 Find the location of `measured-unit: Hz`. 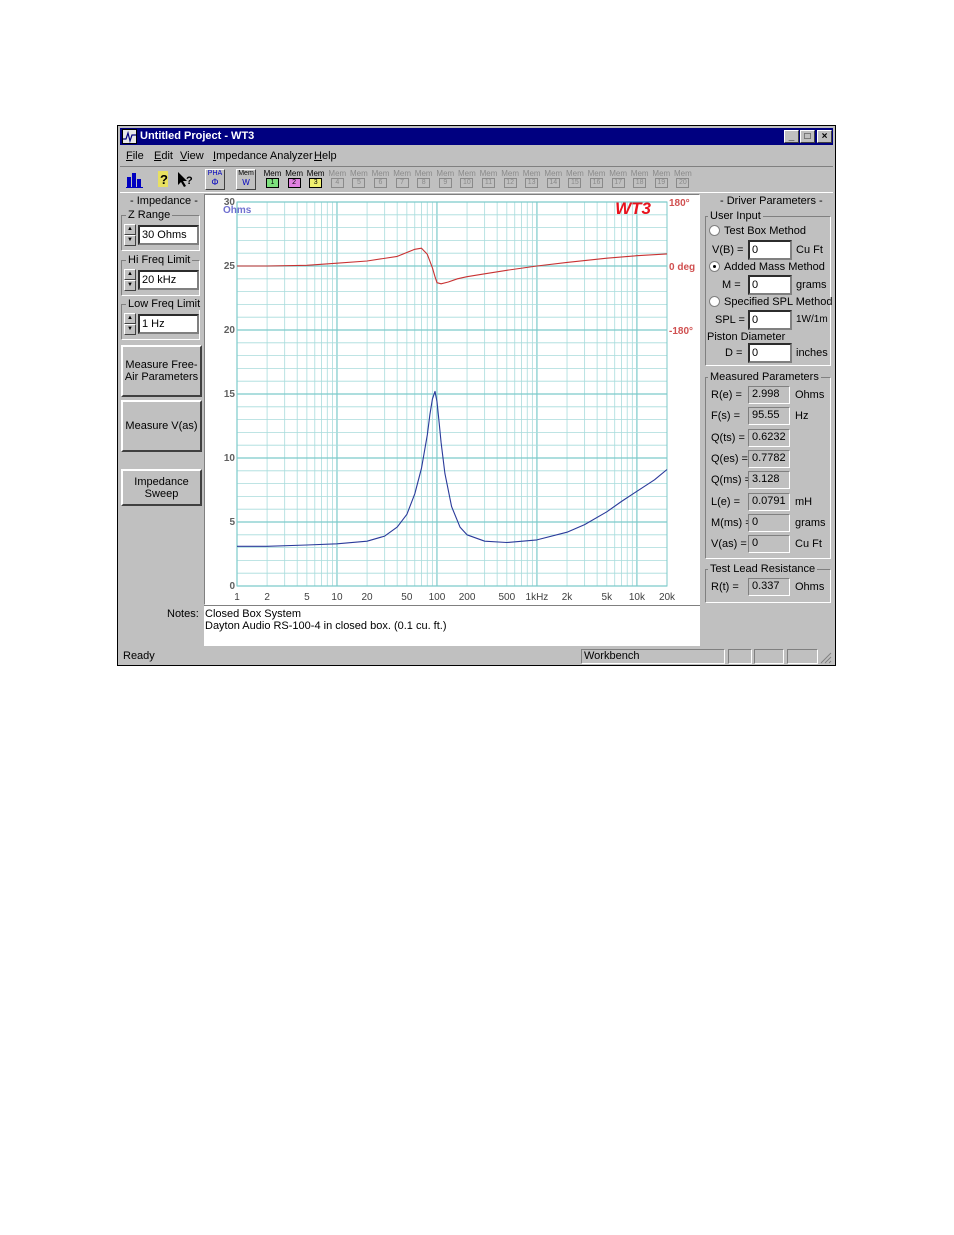

measured-unit: Hz is located at coordinates (802, 416).